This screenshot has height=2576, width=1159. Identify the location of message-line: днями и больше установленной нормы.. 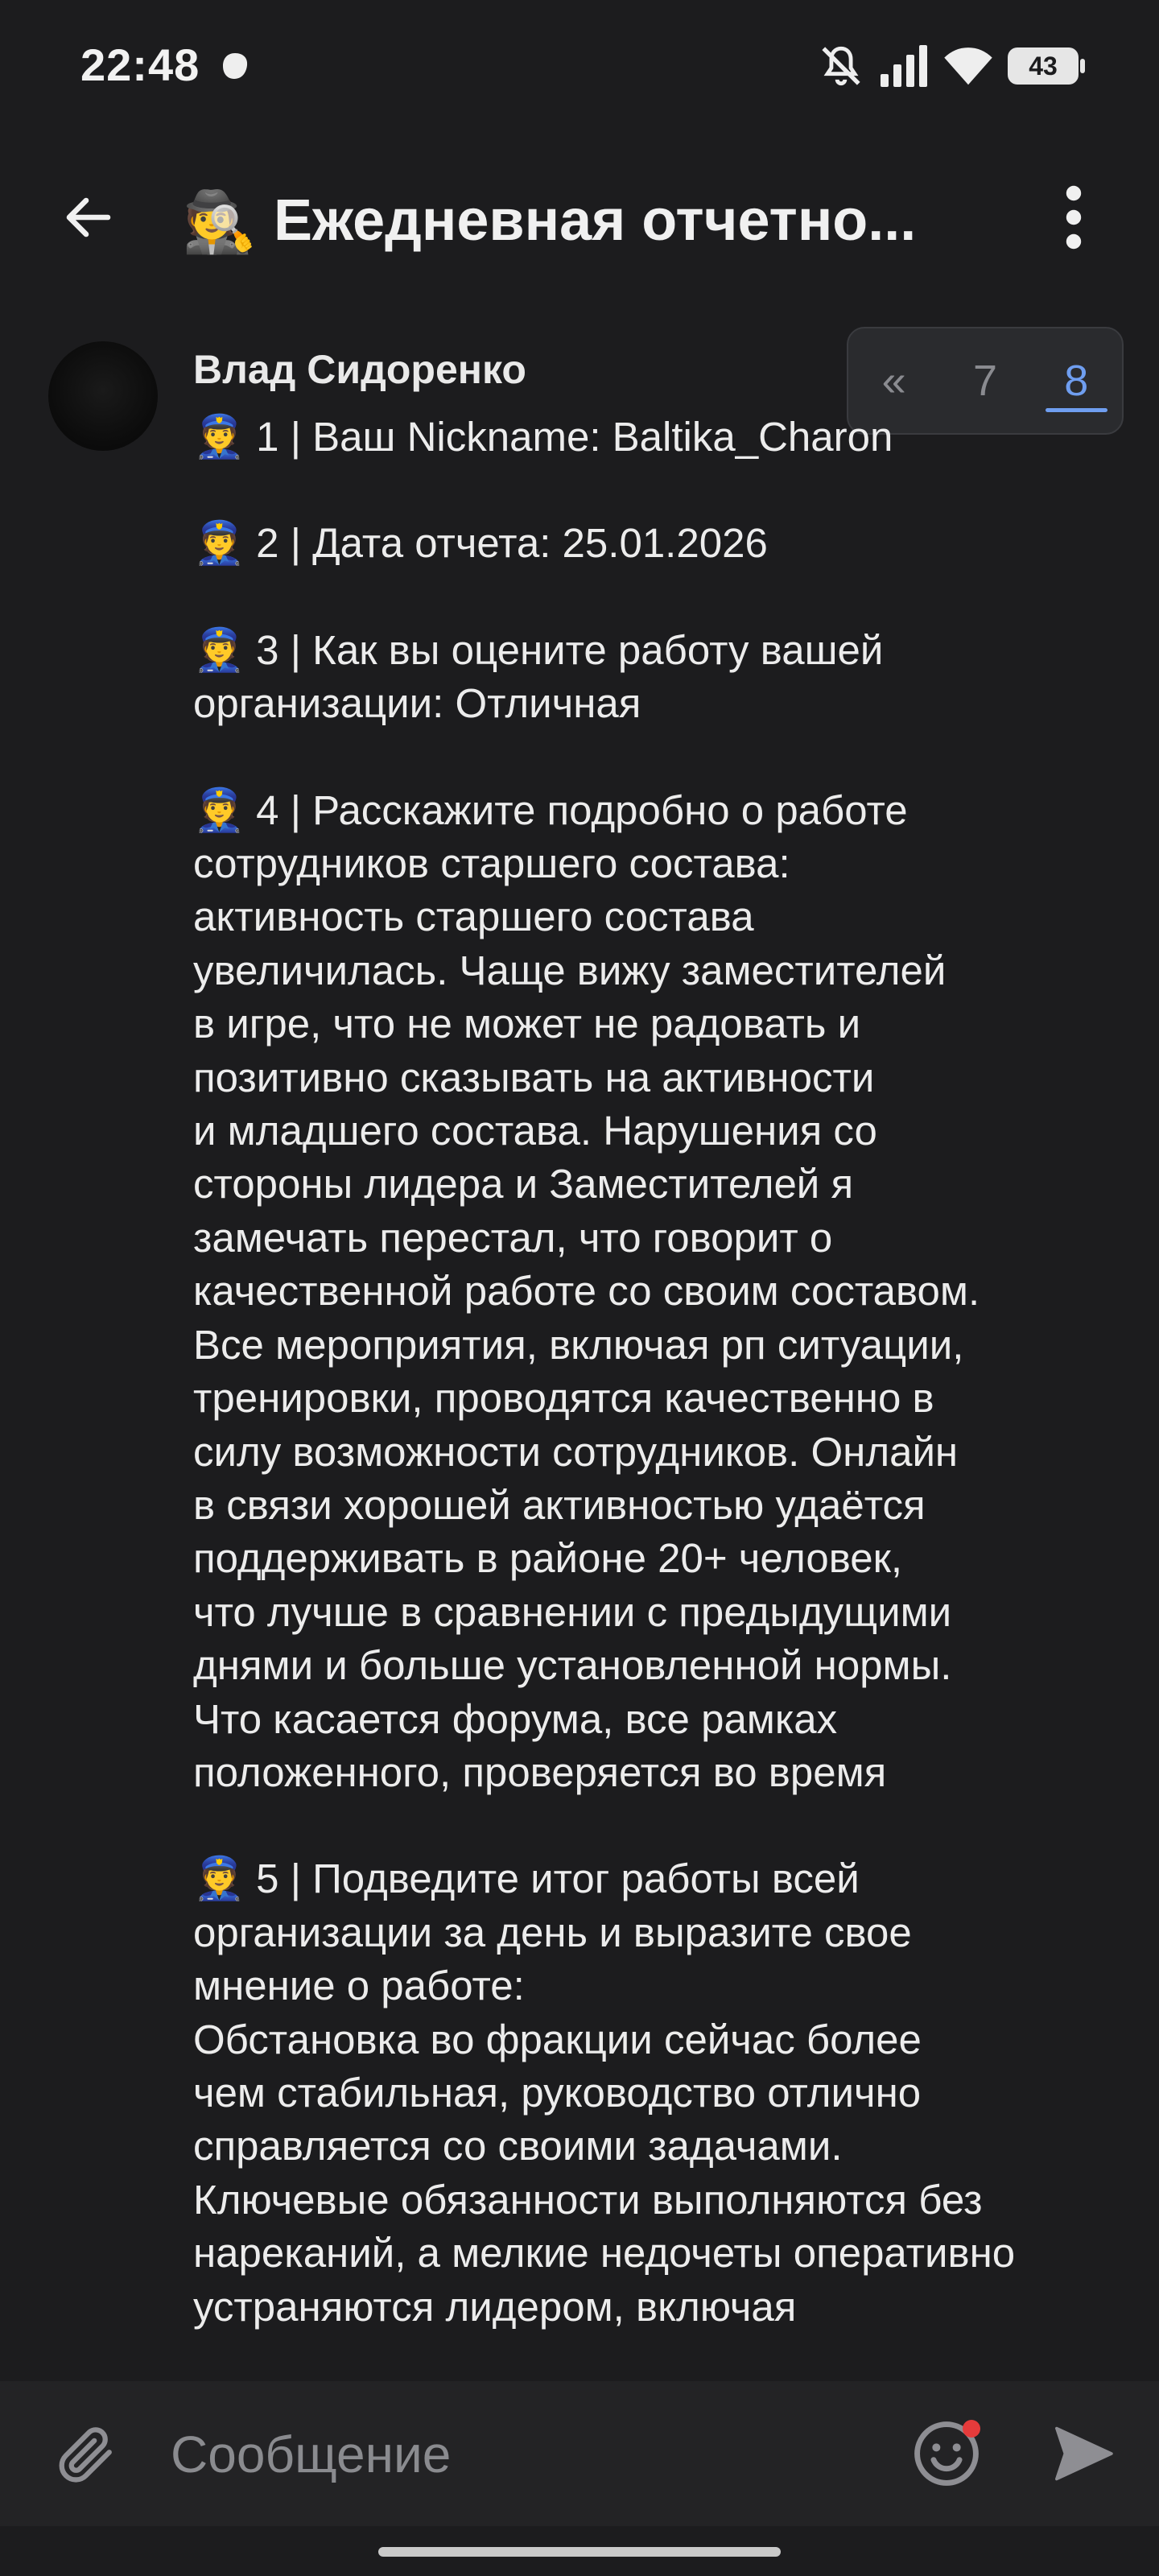
(572, 1665).